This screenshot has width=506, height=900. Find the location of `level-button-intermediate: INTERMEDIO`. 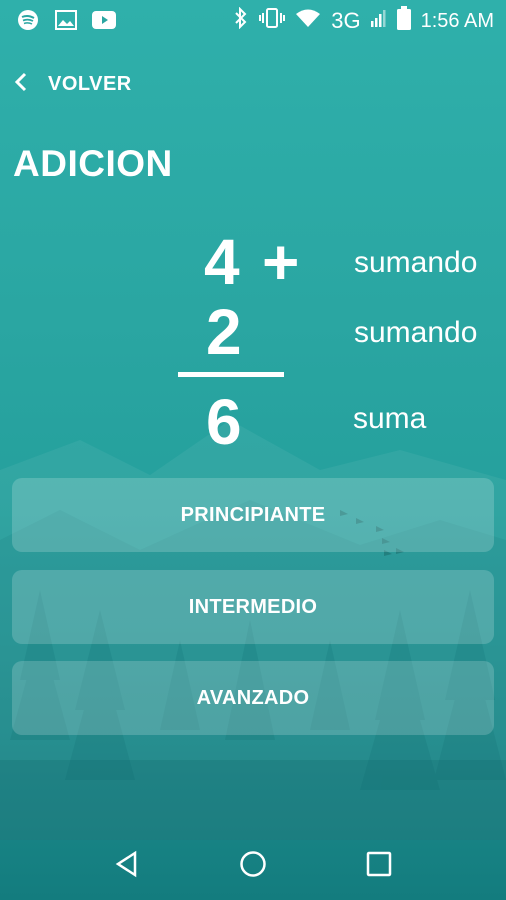

level-button-intermediate: INTERMEDIO is located at coordinates (253, 607).